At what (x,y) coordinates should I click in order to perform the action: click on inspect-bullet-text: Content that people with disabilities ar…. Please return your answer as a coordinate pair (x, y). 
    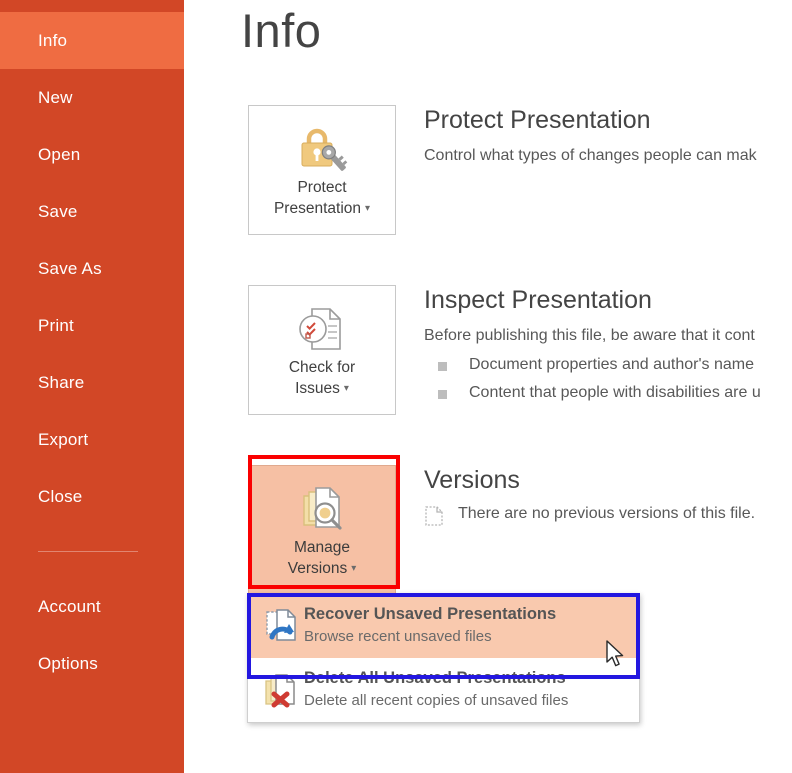
    Looking at the image, I should click on (615, 393).